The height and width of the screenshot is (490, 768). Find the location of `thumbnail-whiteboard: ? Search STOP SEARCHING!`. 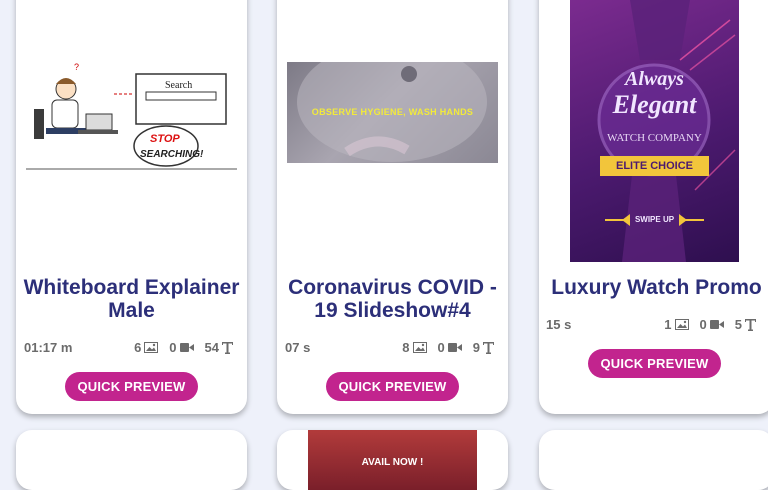

thumbnail-whiteboard: ? Search STOP SEARCHING! is located at coordinates (131, 113).